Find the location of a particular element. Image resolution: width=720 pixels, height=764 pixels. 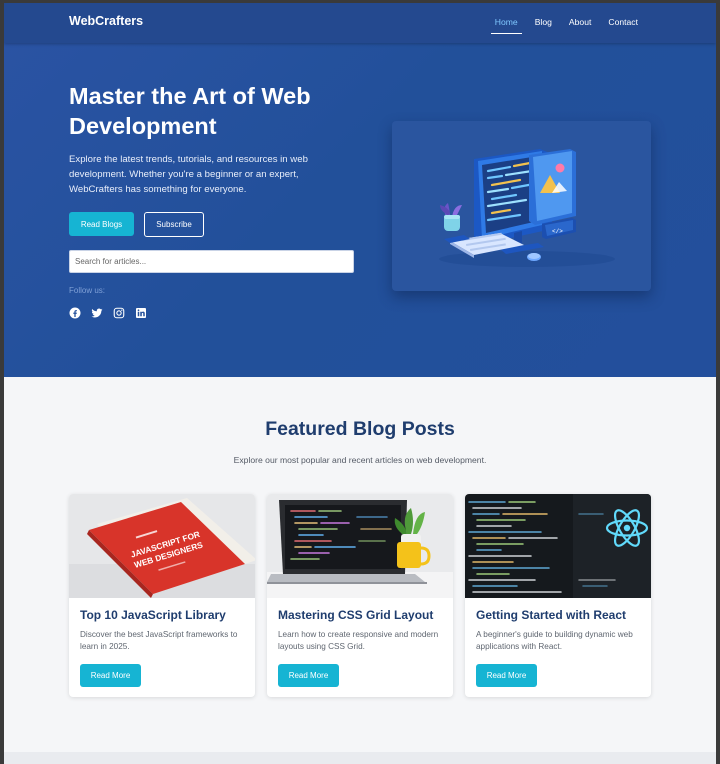

laptop-code-image is located at coordinates (360, 546).